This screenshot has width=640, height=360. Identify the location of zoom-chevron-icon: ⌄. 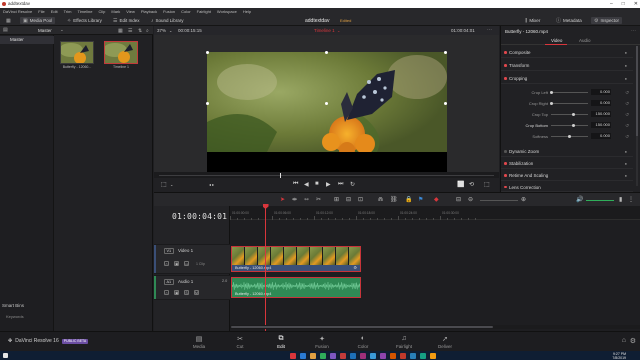
(170, 30).